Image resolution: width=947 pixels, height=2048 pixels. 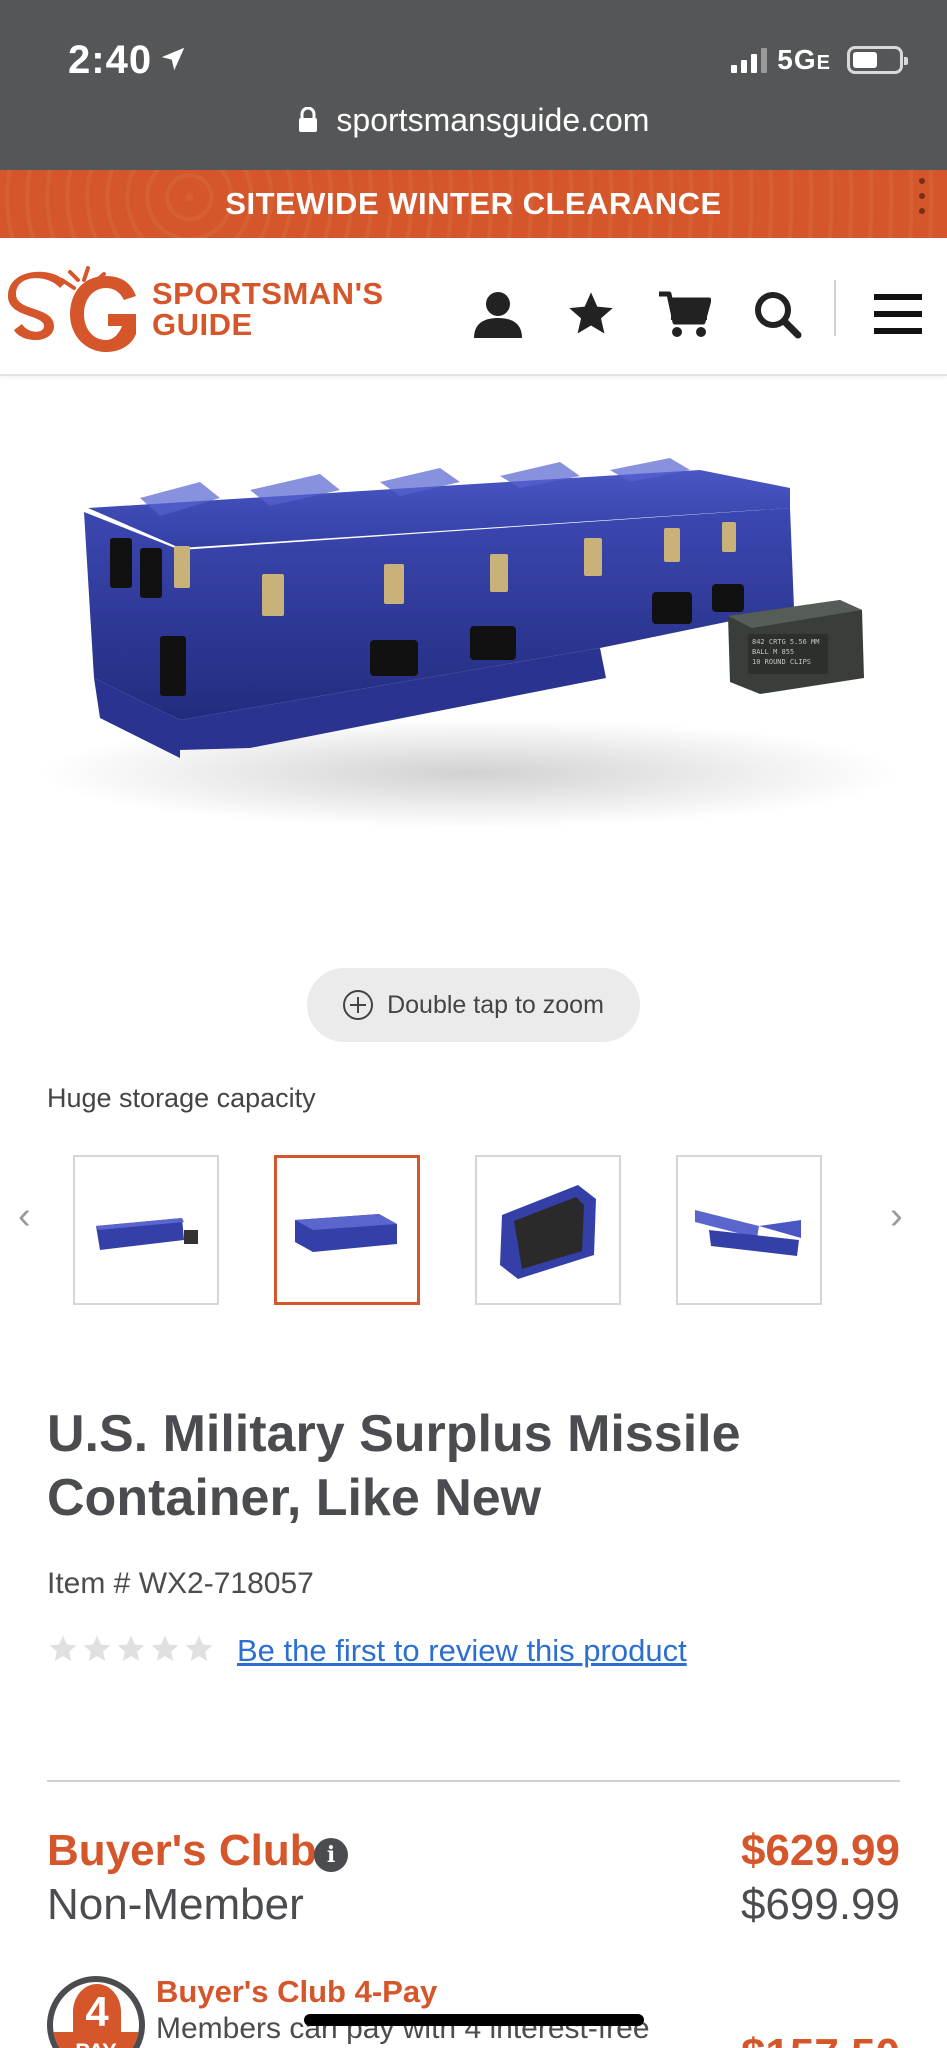 What do you see at coordinates (182, 1851) in the screenshot?
I see `buyers-club-label: Buyer's Club` at bounding box center [182, 1851].